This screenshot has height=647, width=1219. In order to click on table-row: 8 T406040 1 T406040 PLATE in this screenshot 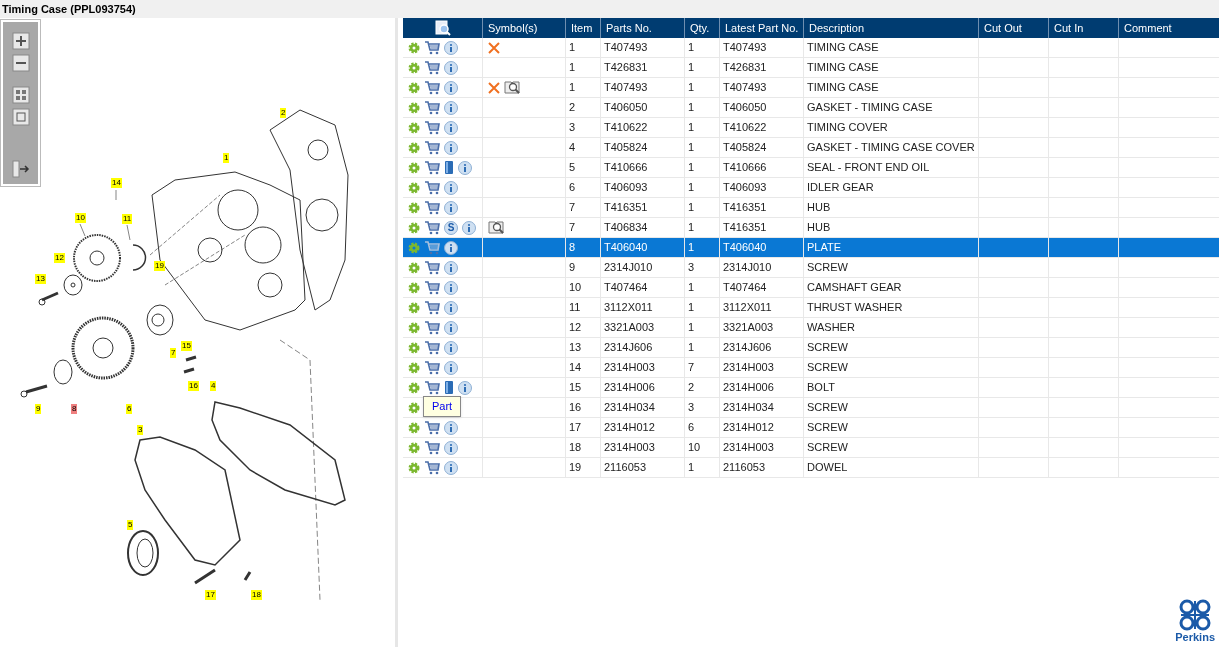, I will do `click(811, 248)`.